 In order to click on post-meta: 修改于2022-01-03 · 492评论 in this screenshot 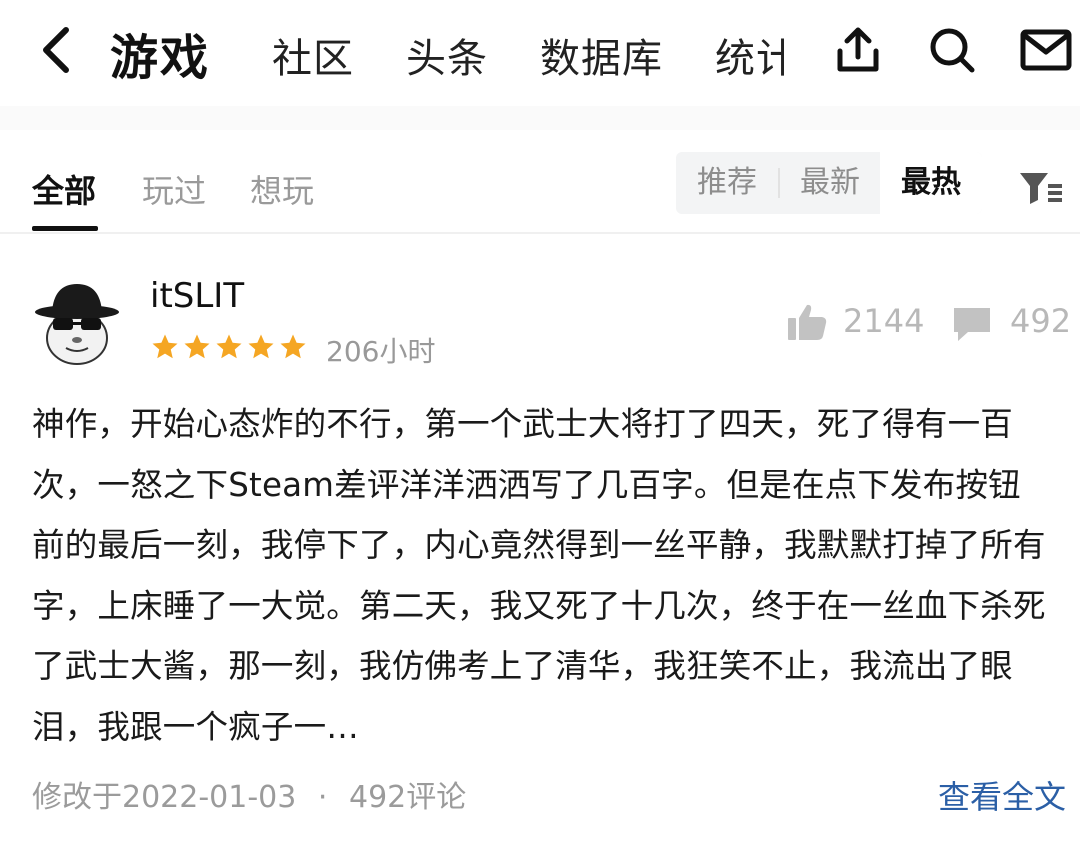, I will do `click(249, 794)`.